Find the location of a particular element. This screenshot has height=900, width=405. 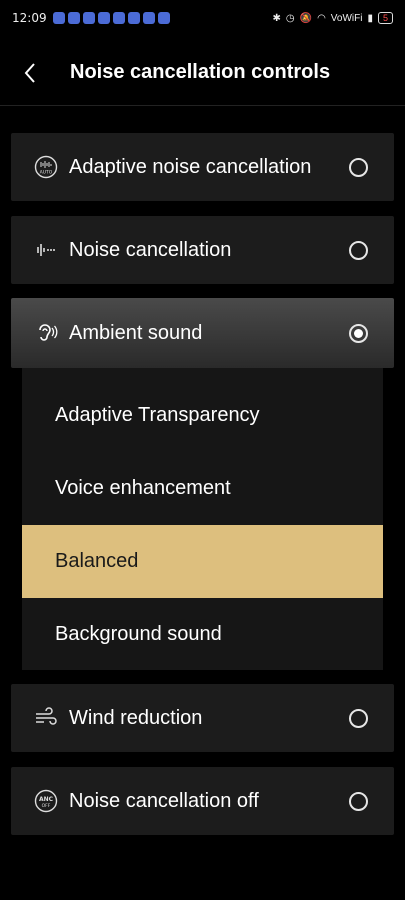

noise-cancellation-icon is located at coordinates (46, 250).